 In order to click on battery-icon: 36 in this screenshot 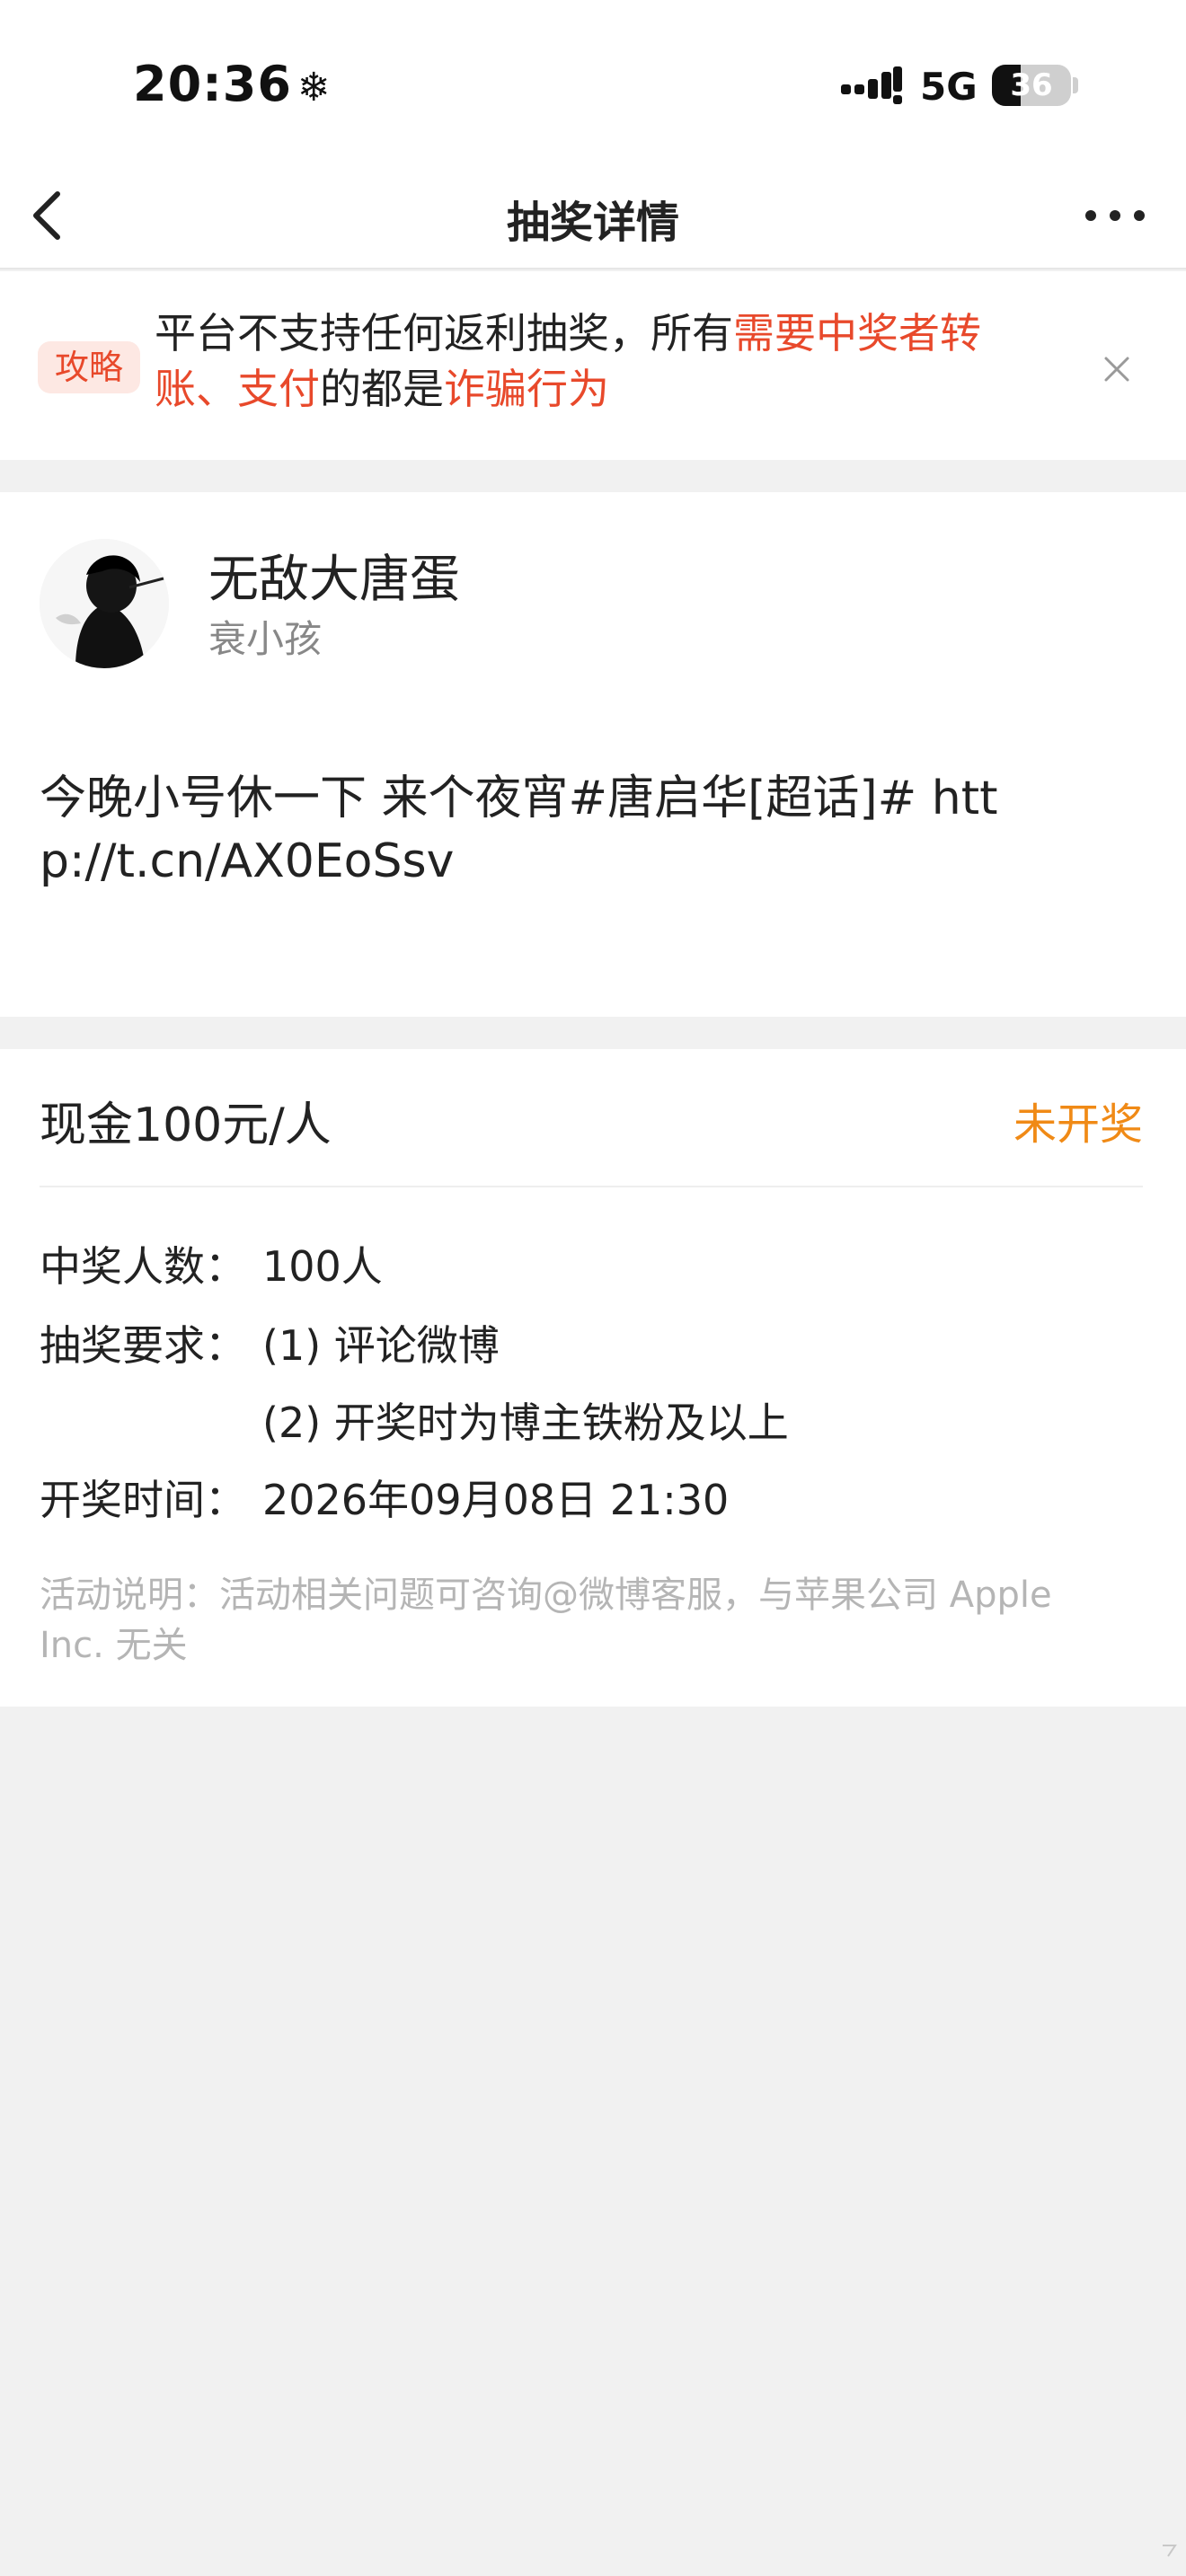, I will do `click(1031, 85)`.